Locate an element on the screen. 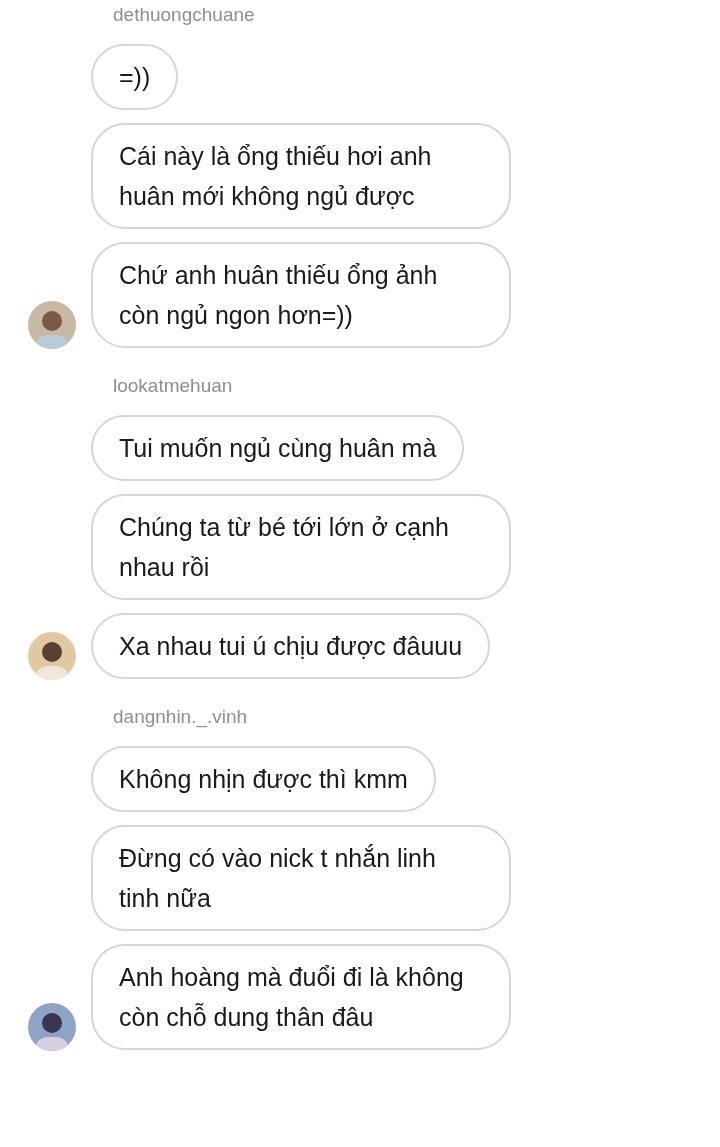 Image resolution: width=720 pixels, height=1147 pixels. message-bubble: Xa nhau tui ú chịu được đâuuu is located at coordinates (291, 646).